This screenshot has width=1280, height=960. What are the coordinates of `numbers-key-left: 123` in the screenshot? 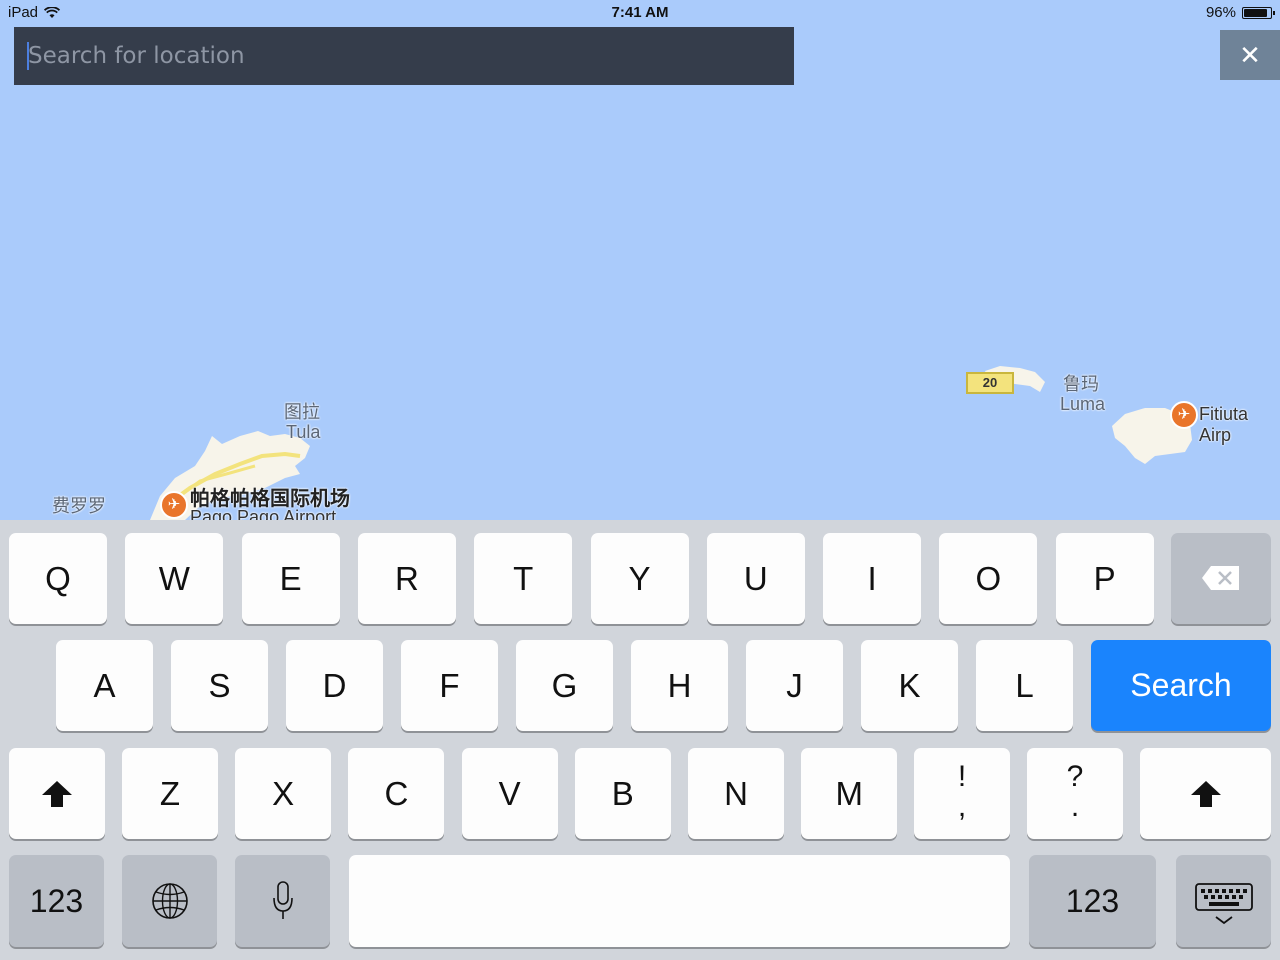 It's located at (56, 901).